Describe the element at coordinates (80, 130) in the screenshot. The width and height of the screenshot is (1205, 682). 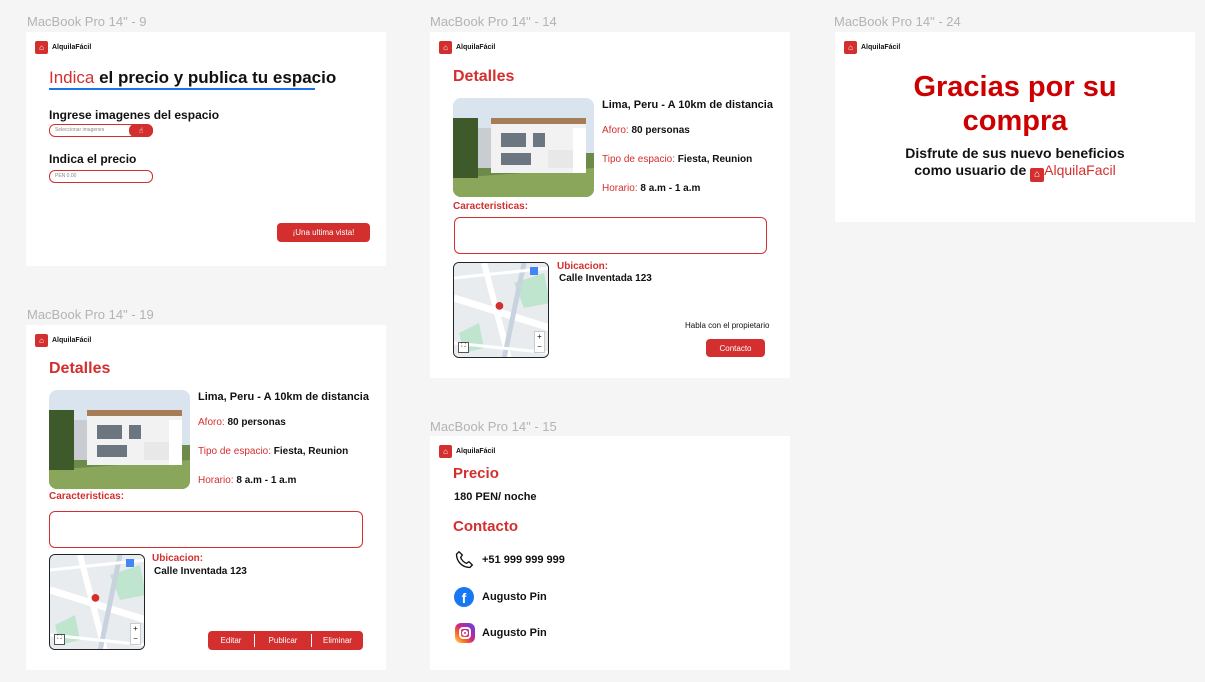
I see `images-placeholder: Seleccionar imagenes` at that location.